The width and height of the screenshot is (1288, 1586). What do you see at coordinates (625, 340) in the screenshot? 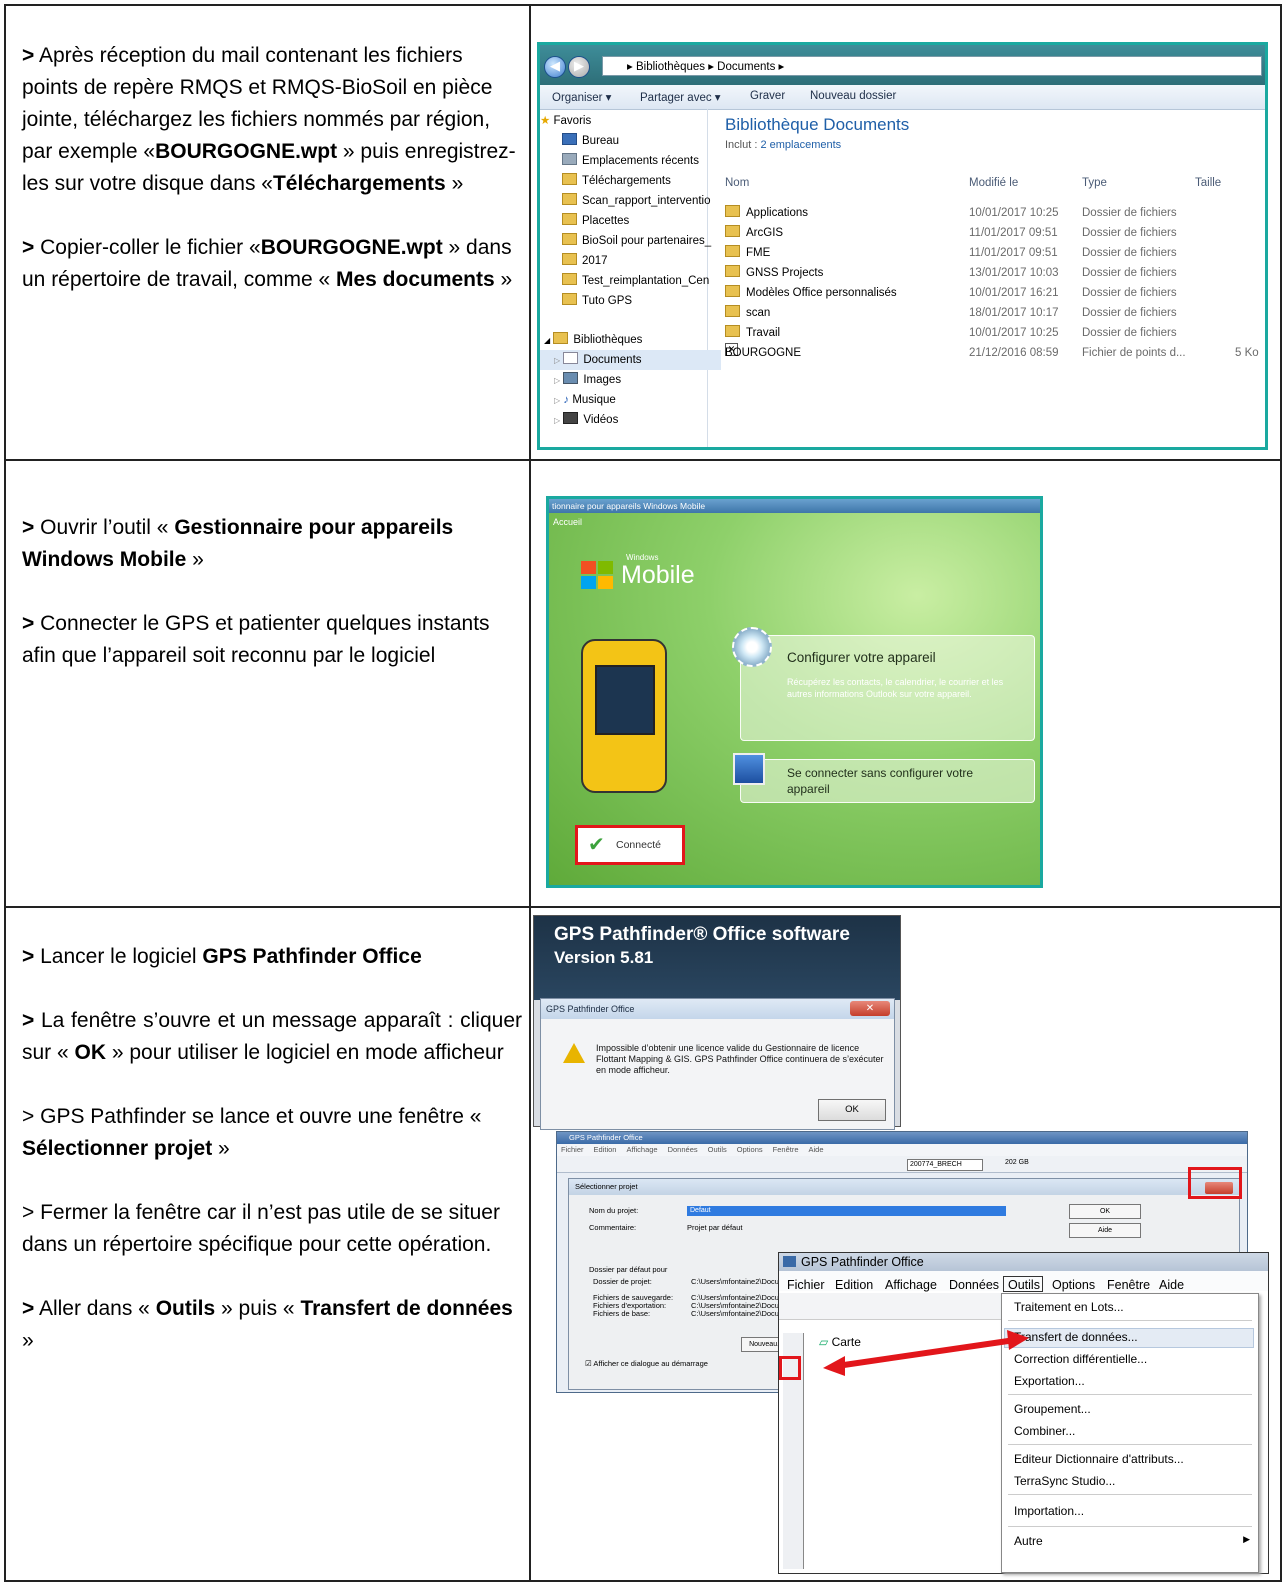
I see `nav-libraries: ◢ Bibliothèques` at bounding box center [625, 340].